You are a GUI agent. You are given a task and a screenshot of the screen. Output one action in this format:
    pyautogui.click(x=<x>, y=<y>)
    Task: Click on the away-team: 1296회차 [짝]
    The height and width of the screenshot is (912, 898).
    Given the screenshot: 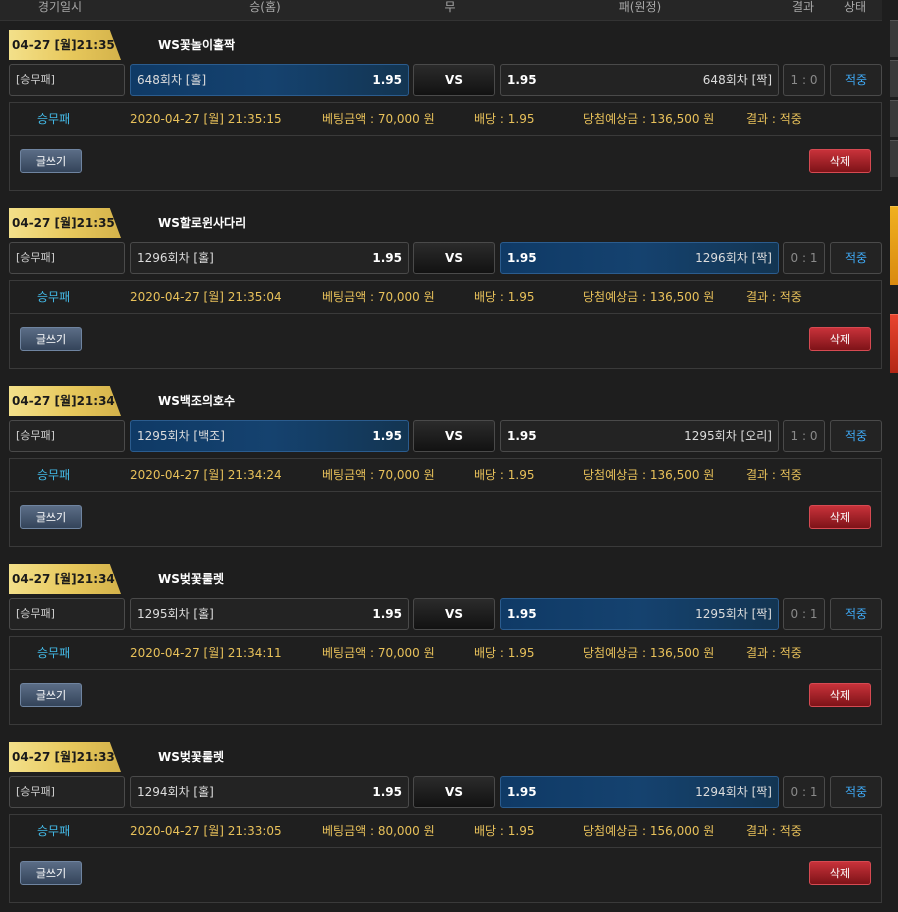 What is the action you would take?
    pyautogui.click(x=733, y=258)
    